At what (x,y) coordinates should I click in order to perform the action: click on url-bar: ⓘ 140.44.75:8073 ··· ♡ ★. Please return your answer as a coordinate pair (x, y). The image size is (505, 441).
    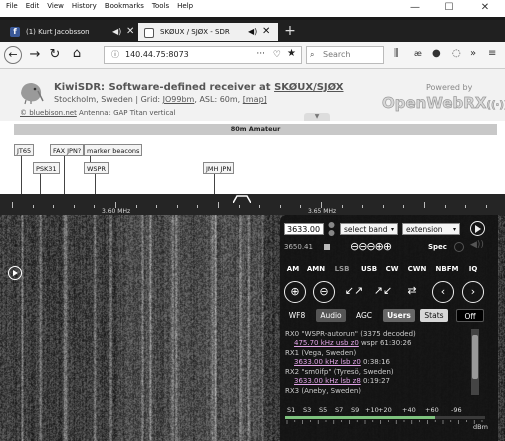
    Looking at the image, I should click on (203, 55).